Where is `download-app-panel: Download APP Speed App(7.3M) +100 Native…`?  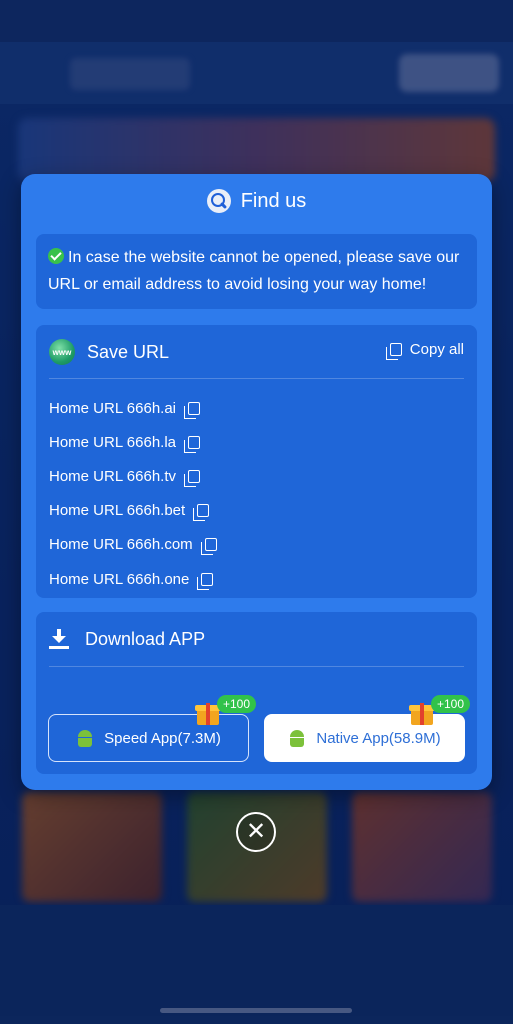 download-app-panel: Download APP Speed App(7.3M) +100 Native… is located at coordinates (256, 693).